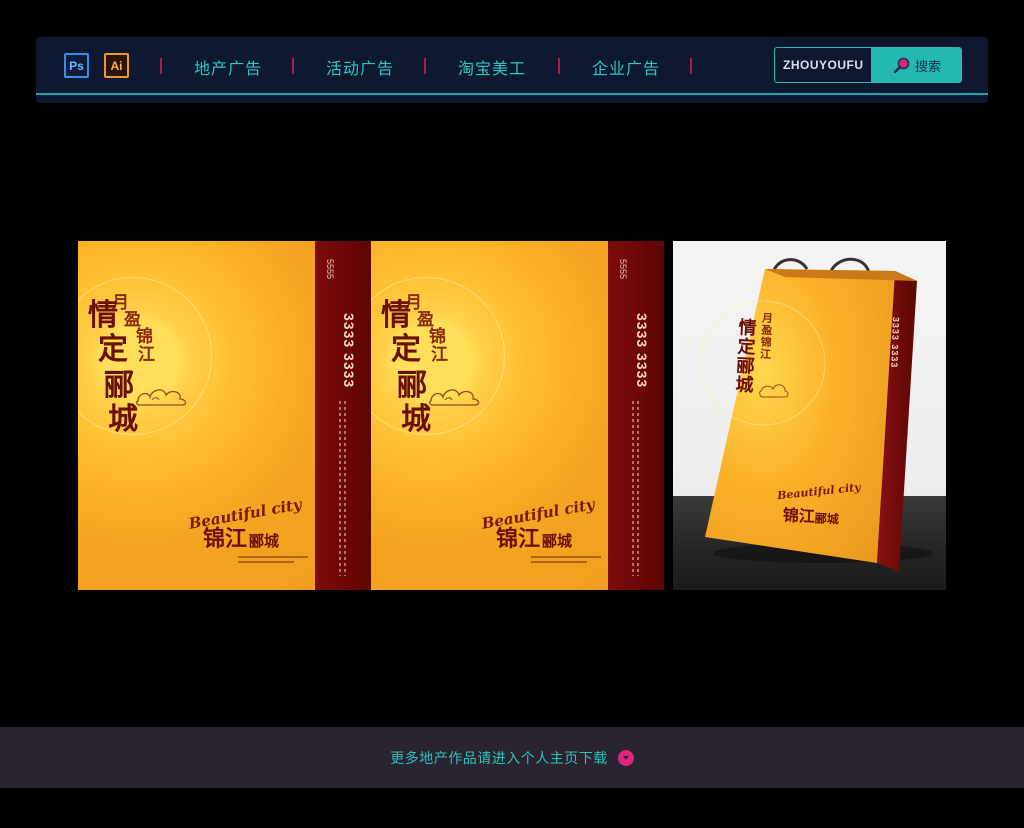  What do you see at coordinates (823, 65) in the screenshot?
I see `search-input` at bounding box center [823, 65].